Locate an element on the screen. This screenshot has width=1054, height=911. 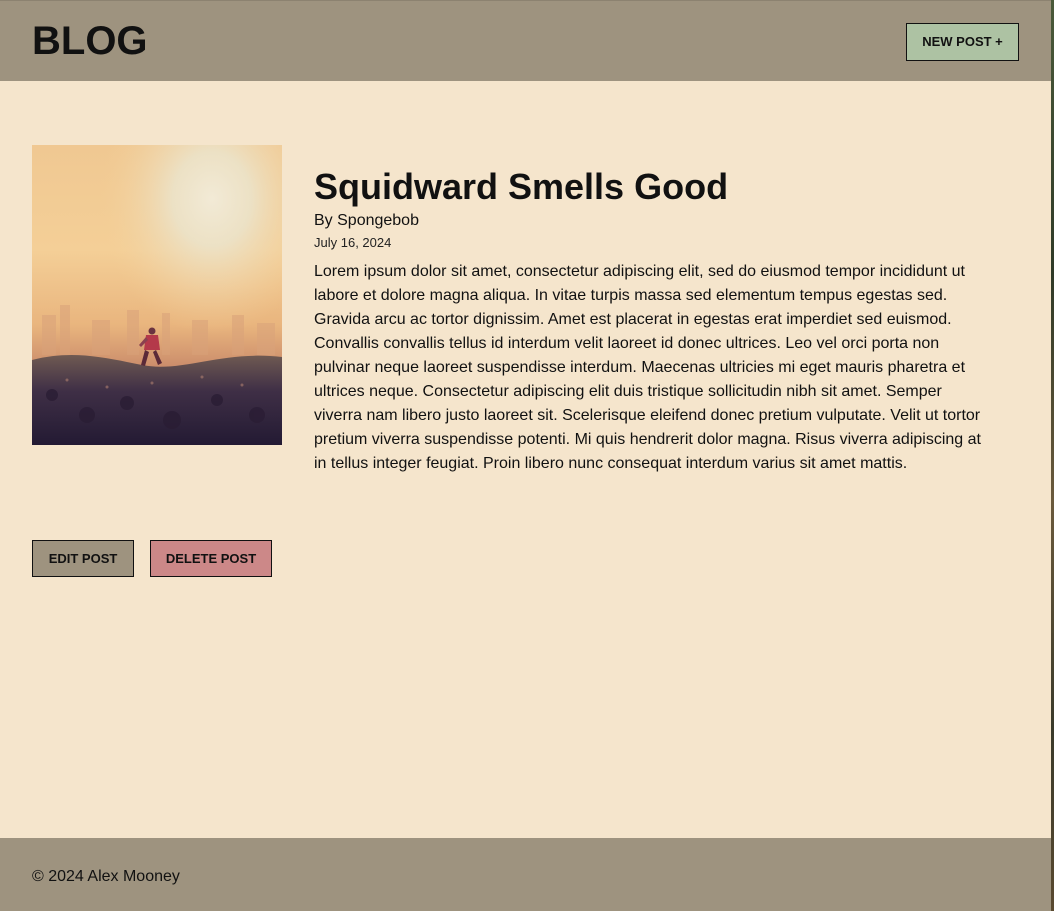
edit-post-button: EDIT POST is located at coordinates (83, 558).